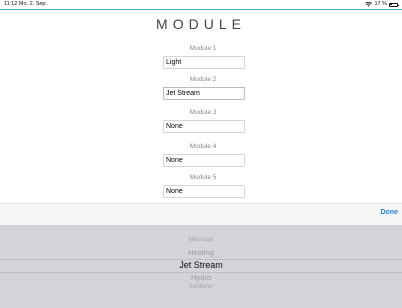 The image size is (402, 308). Describe the element at coordinates (203, 79) in the screenshot. I see `module-2-label: Module 2` at that location.